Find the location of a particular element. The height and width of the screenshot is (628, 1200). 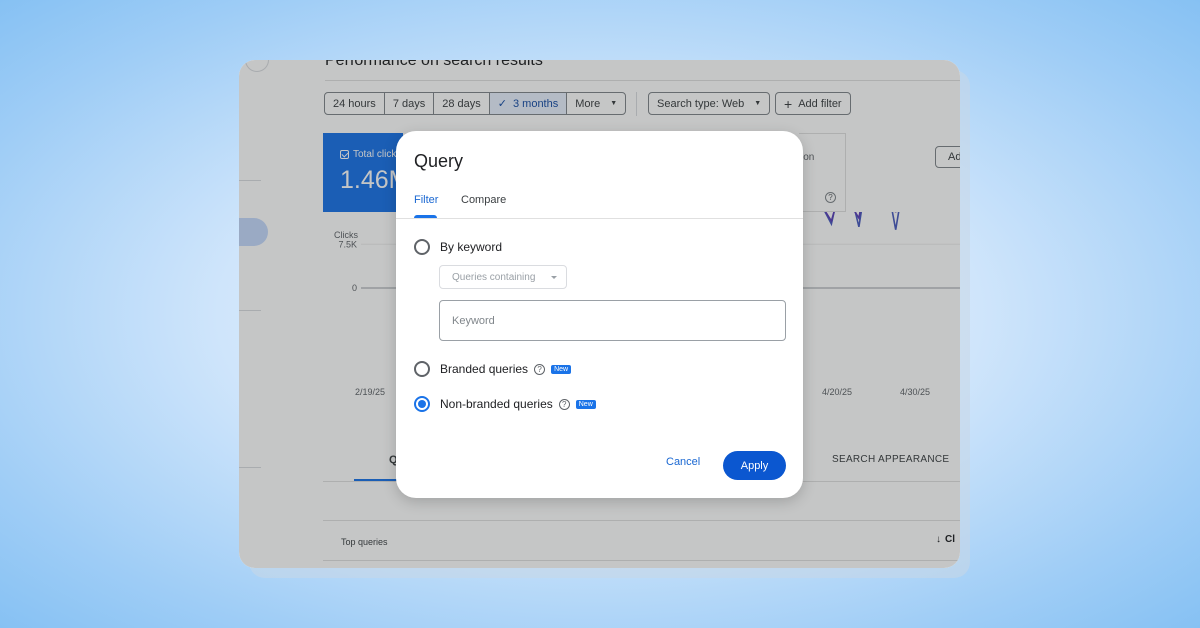

radio-by-keyword is located at coordinates (422, 247).